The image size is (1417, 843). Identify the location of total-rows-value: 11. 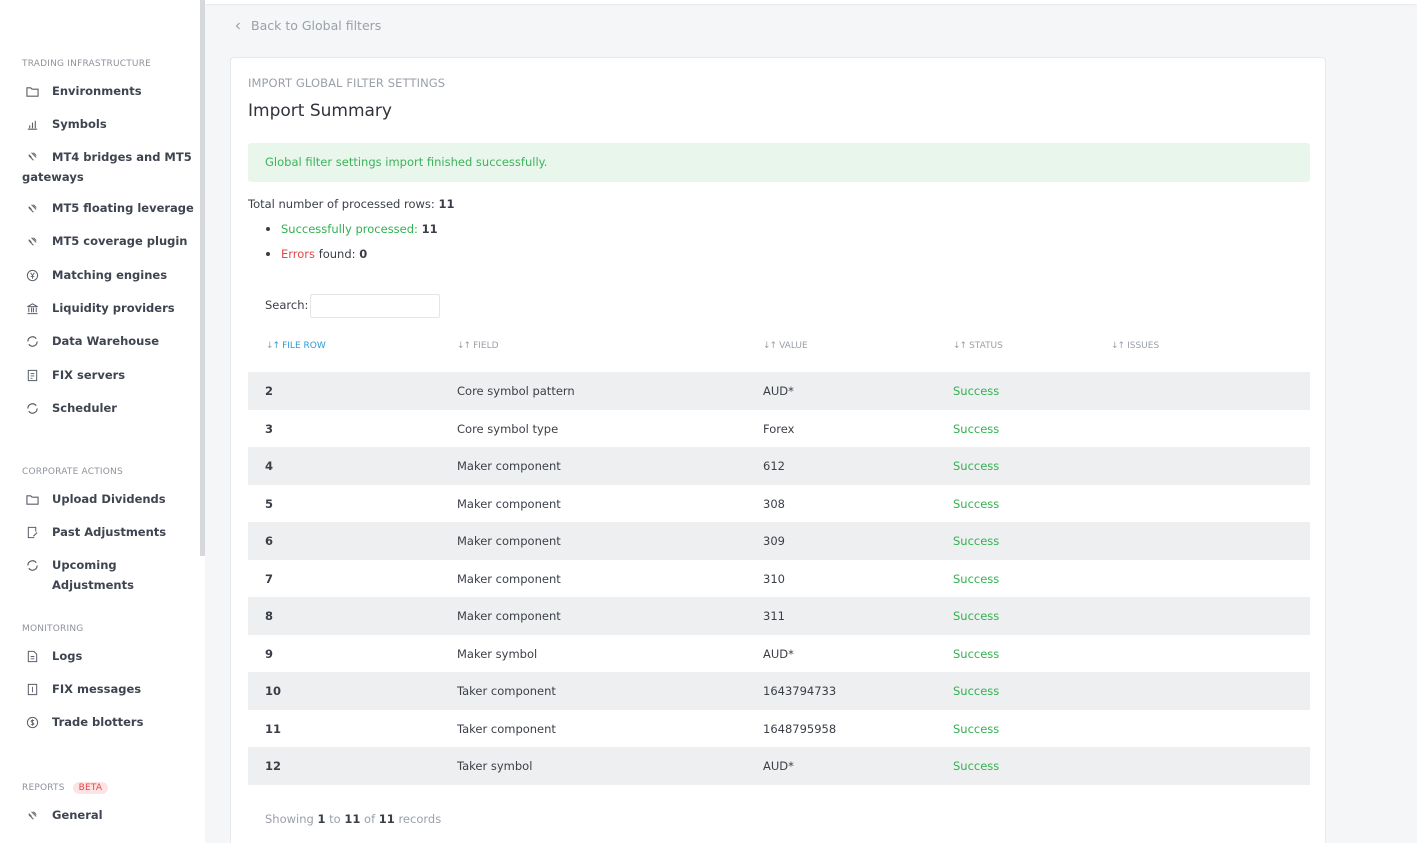
(446, 204).